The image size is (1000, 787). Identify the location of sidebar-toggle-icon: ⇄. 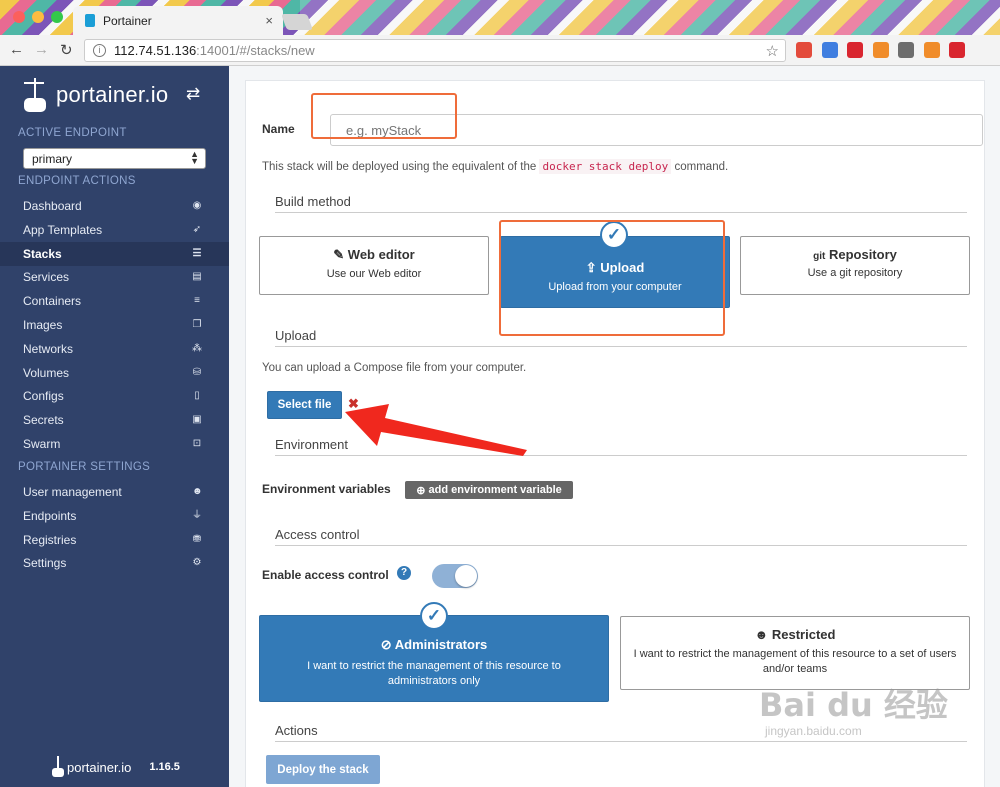
(193, 94).